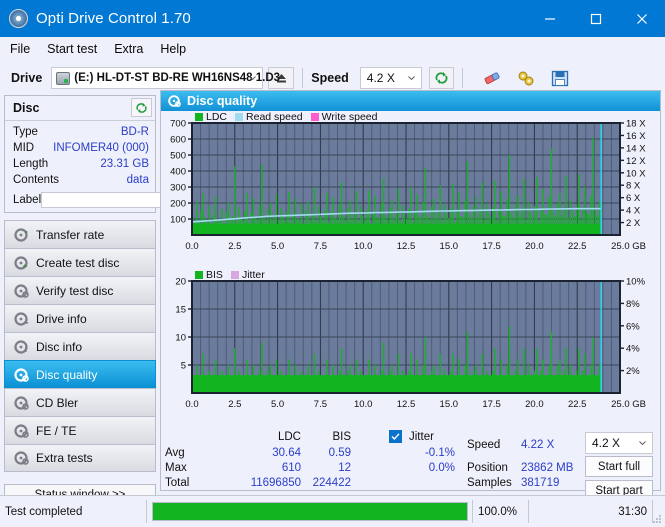  What do you see at coordinates (234, 246) in the screenshot?
I see `svg-text: 2.5` at bounding box center [234, 246].